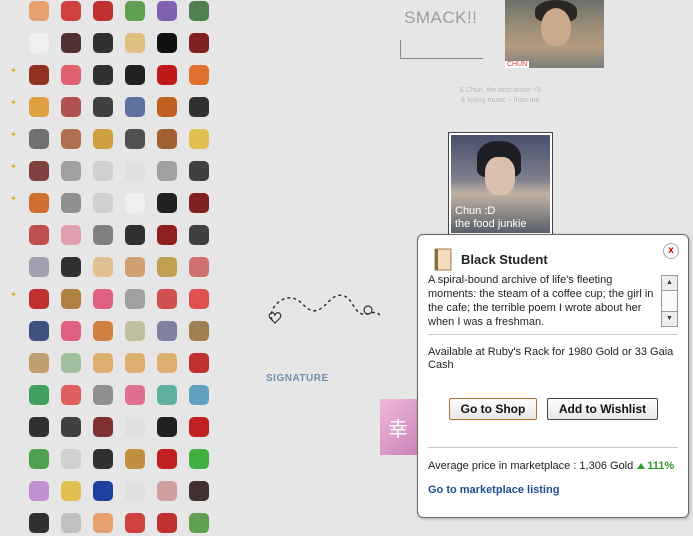 This screenshot has height=536, width=693. What do you see at coordinates (493, 490) in the screenshot?
I see `marketplace-link: Go to marketplace listing` at bounding box center [493, 490].